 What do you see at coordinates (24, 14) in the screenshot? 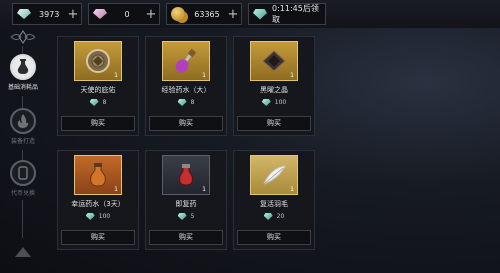
I see `gem-icon` at bounding box center [24, 14].